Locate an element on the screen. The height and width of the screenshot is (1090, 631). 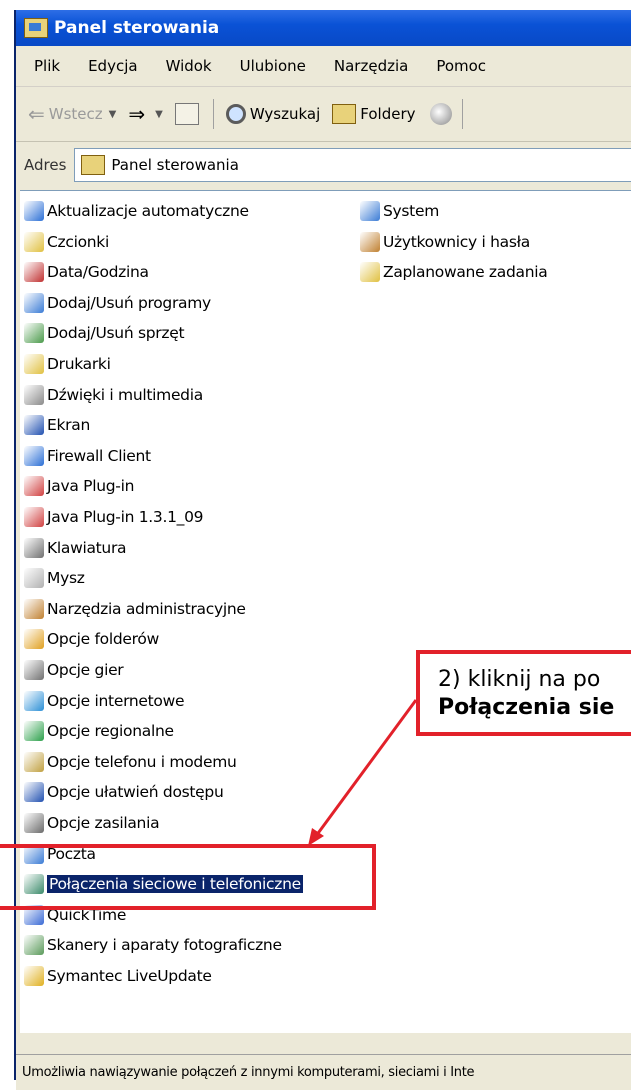
history-icon is located at coordinates (440, 114).